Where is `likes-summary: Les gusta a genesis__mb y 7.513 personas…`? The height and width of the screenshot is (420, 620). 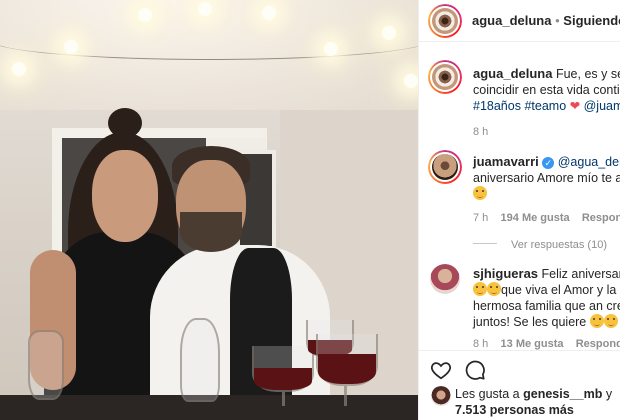 likes-summary: Les gusta a genesis__mb y 7.513 personas… is located at coordinates (519, 402).